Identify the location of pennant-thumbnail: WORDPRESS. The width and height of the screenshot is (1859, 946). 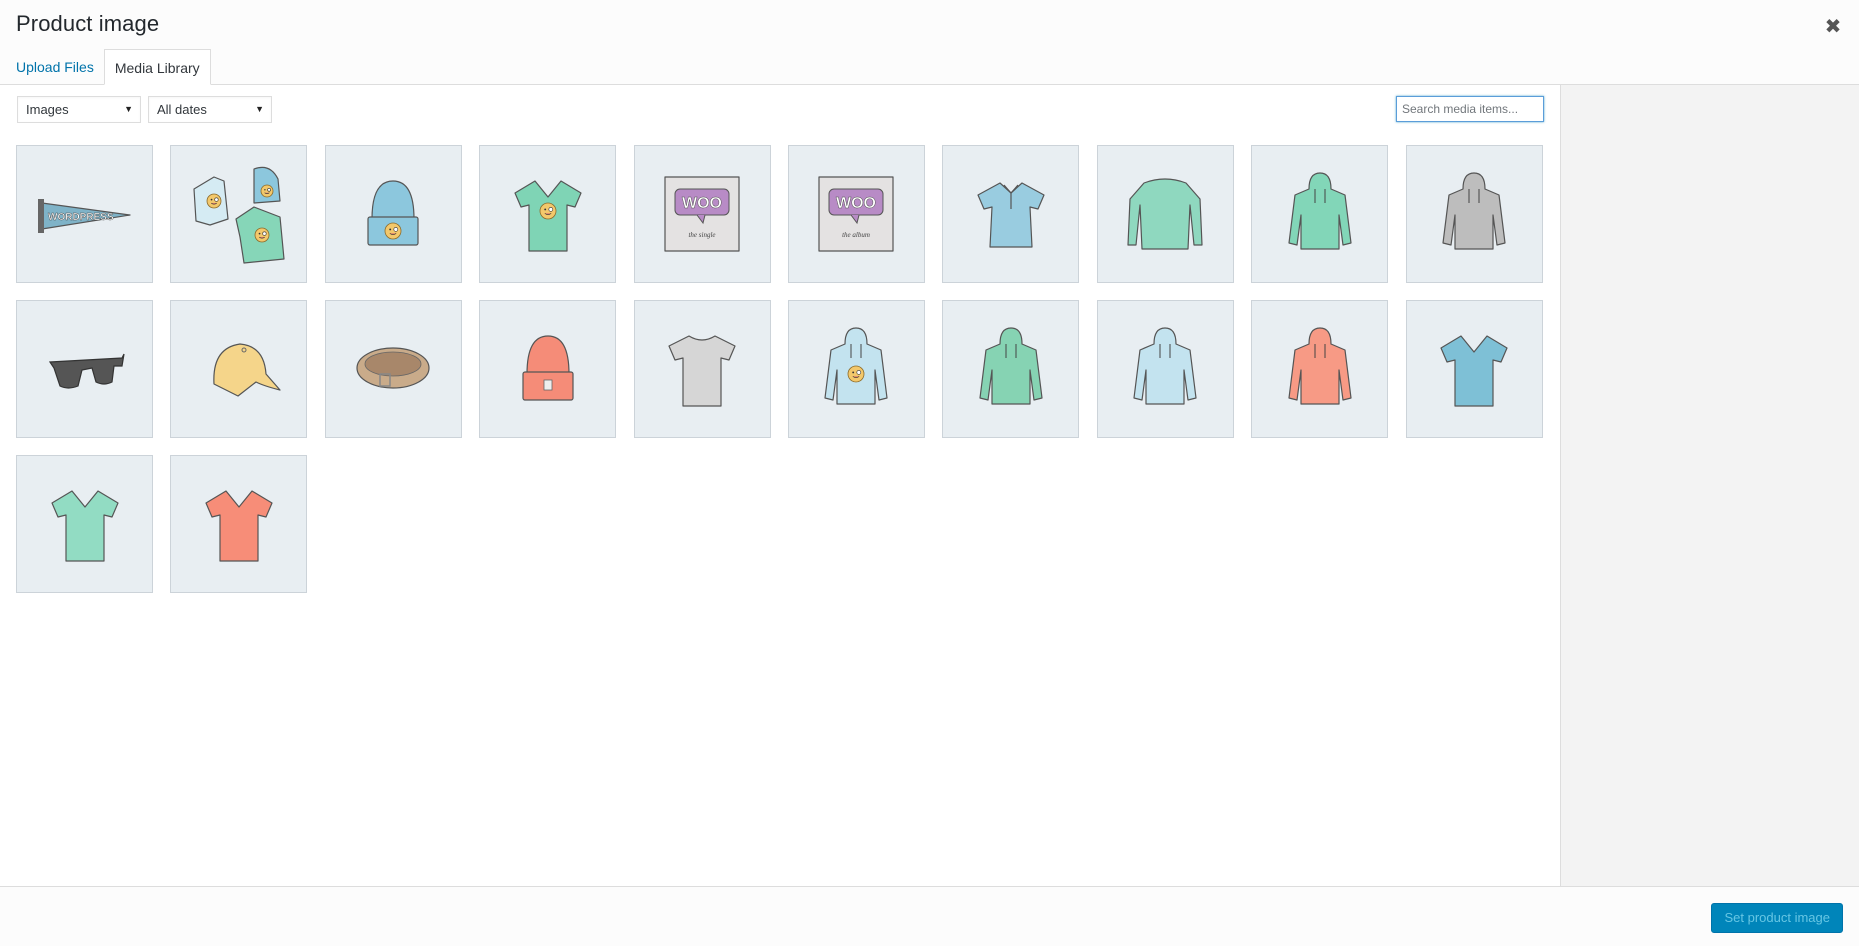
(84, 216).